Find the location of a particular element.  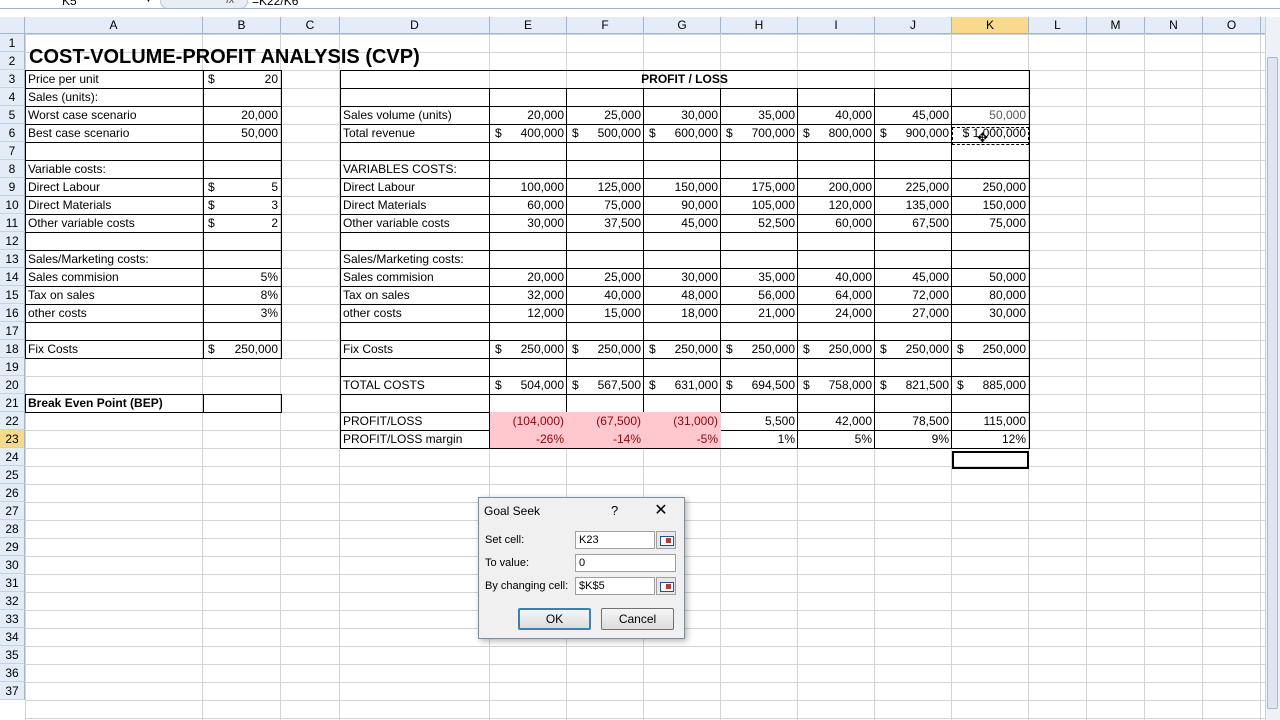

fix-costs-label: Fix Costs is located at coordinates (114, 349).